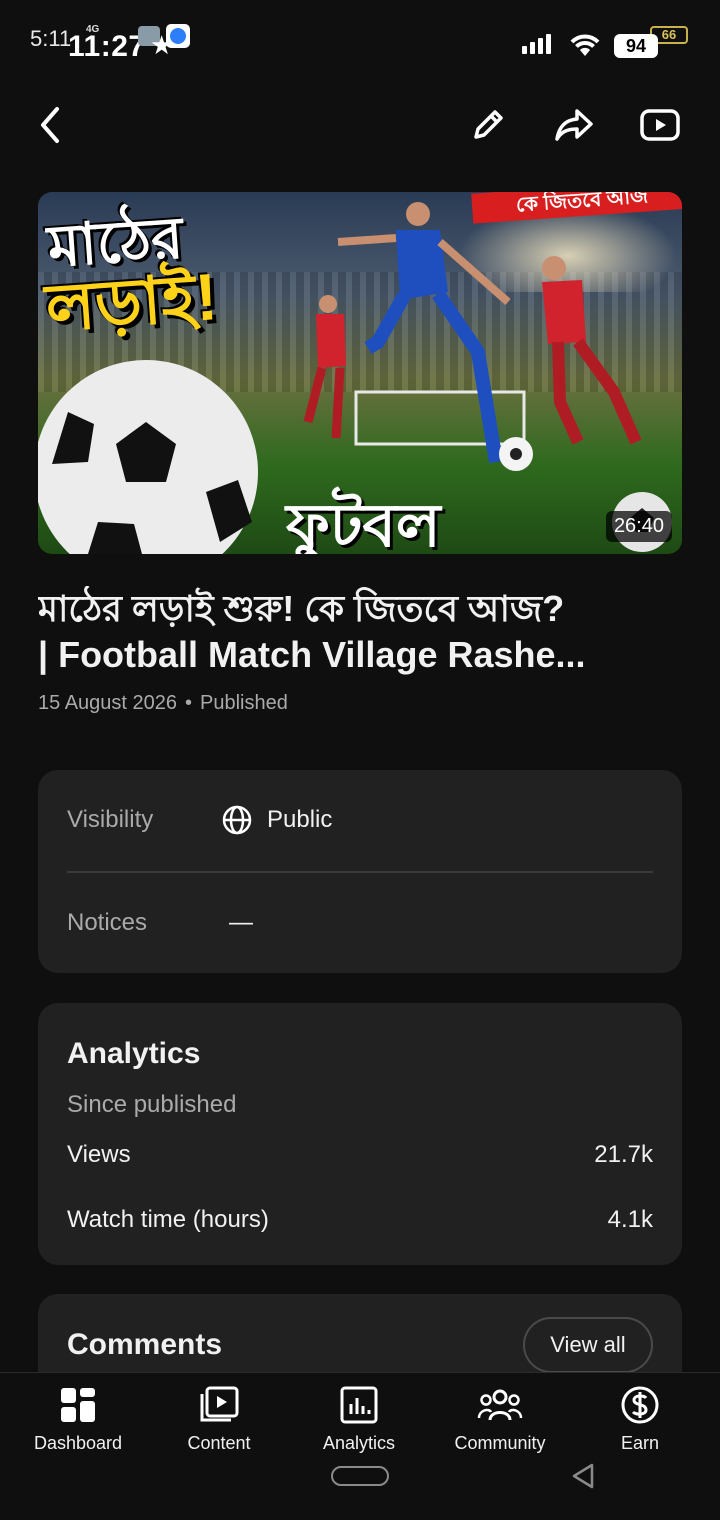 This screenshot has width=720, height=1520. I want to click on dashboard-icon, so click(78, 1405).